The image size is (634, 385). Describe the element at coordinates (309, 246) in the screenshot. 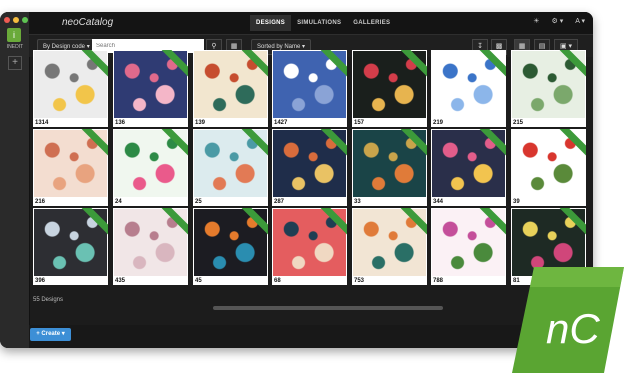

I see `design-tile: 68` at that location.